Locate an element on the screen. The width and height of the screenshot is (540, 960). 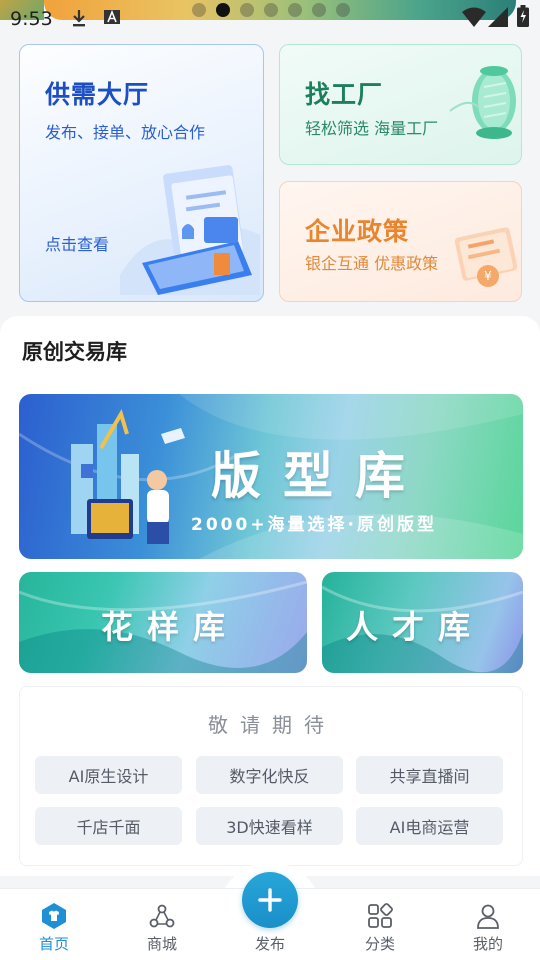
nav-label: 首页 is located at coordinates (53, 944).